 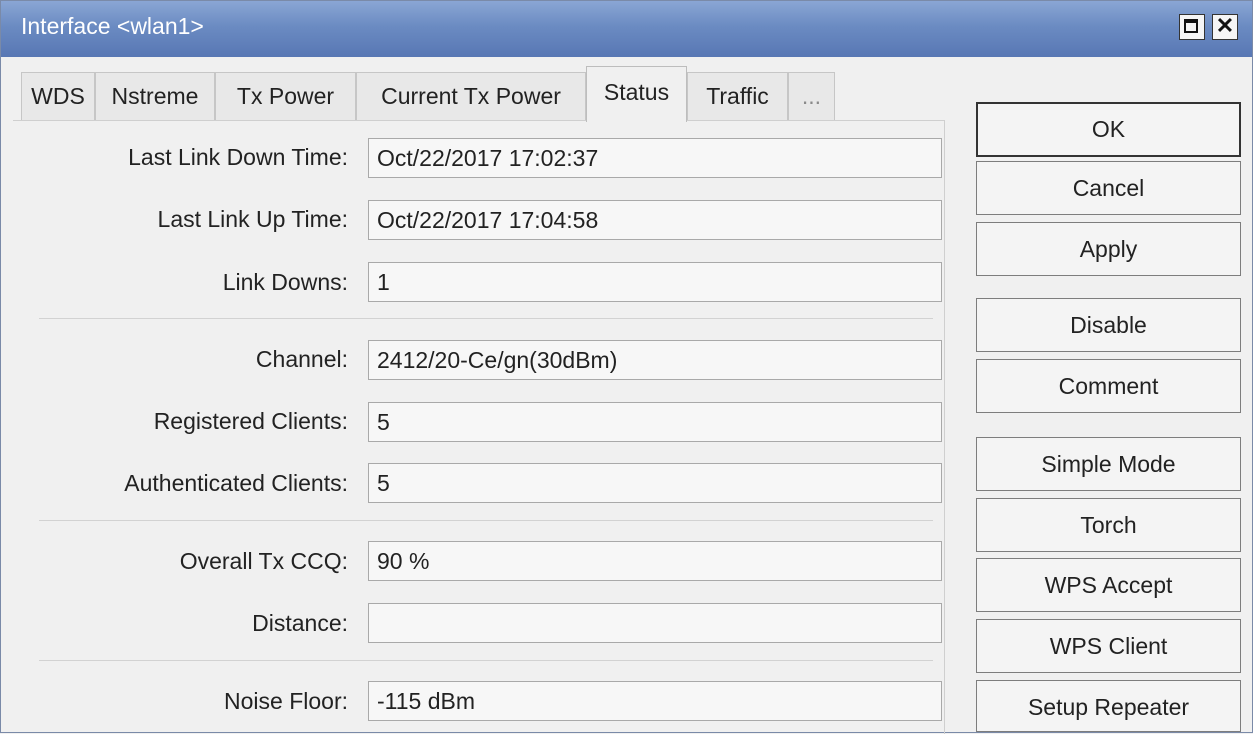 I want to click on disable-button: Disable, so click(x=1108, y=325).